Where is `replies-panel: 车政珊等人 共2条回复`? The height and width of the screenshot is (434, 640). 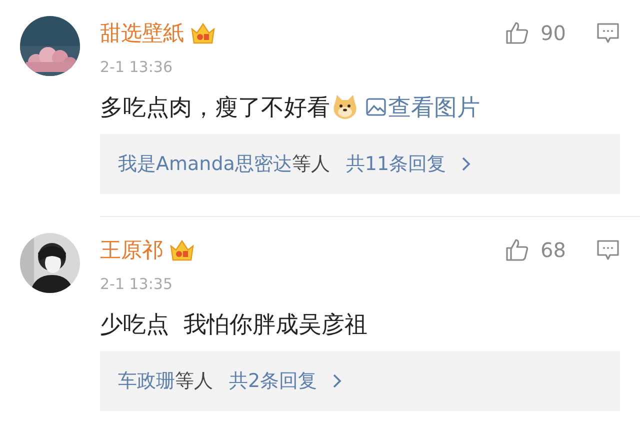 replies-panel: 车政珊等人 共2条回复 is located at coordinates (360, 381).